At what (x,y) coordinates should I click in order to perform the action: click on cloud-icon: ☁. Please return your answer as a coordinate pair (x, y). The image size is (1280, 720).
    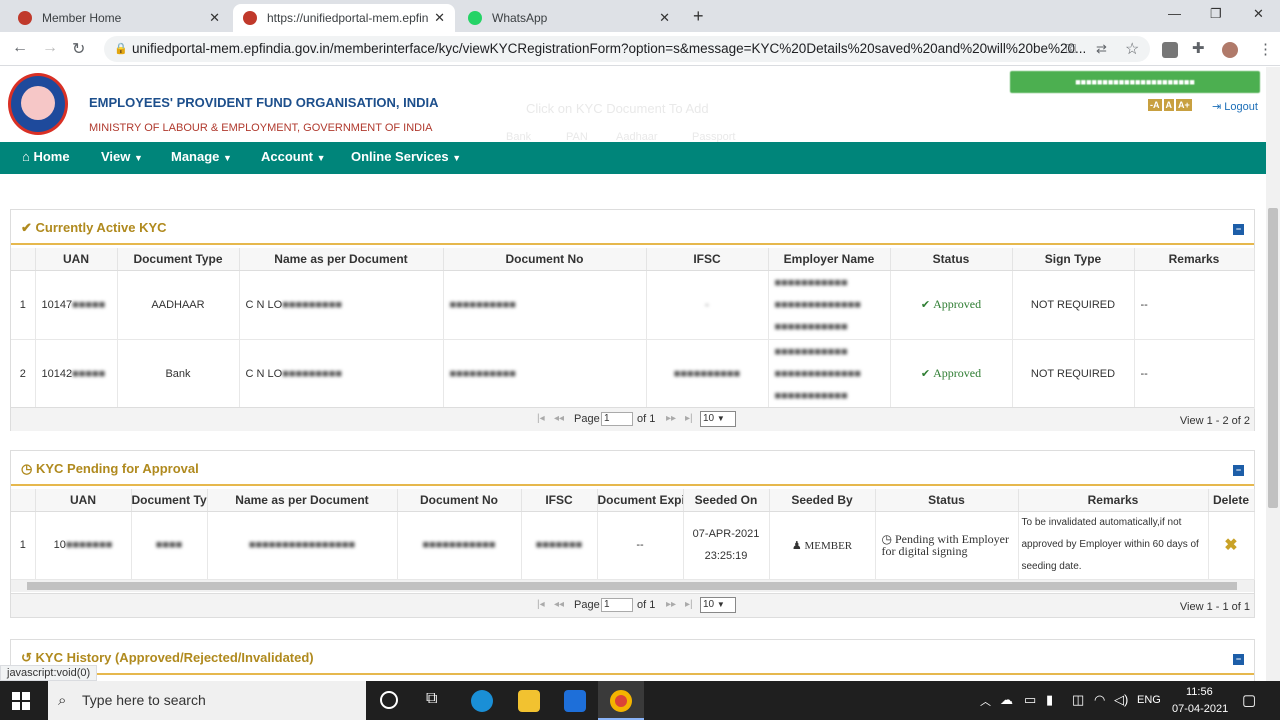
    Looking at the image, I should click on (1006, 700).